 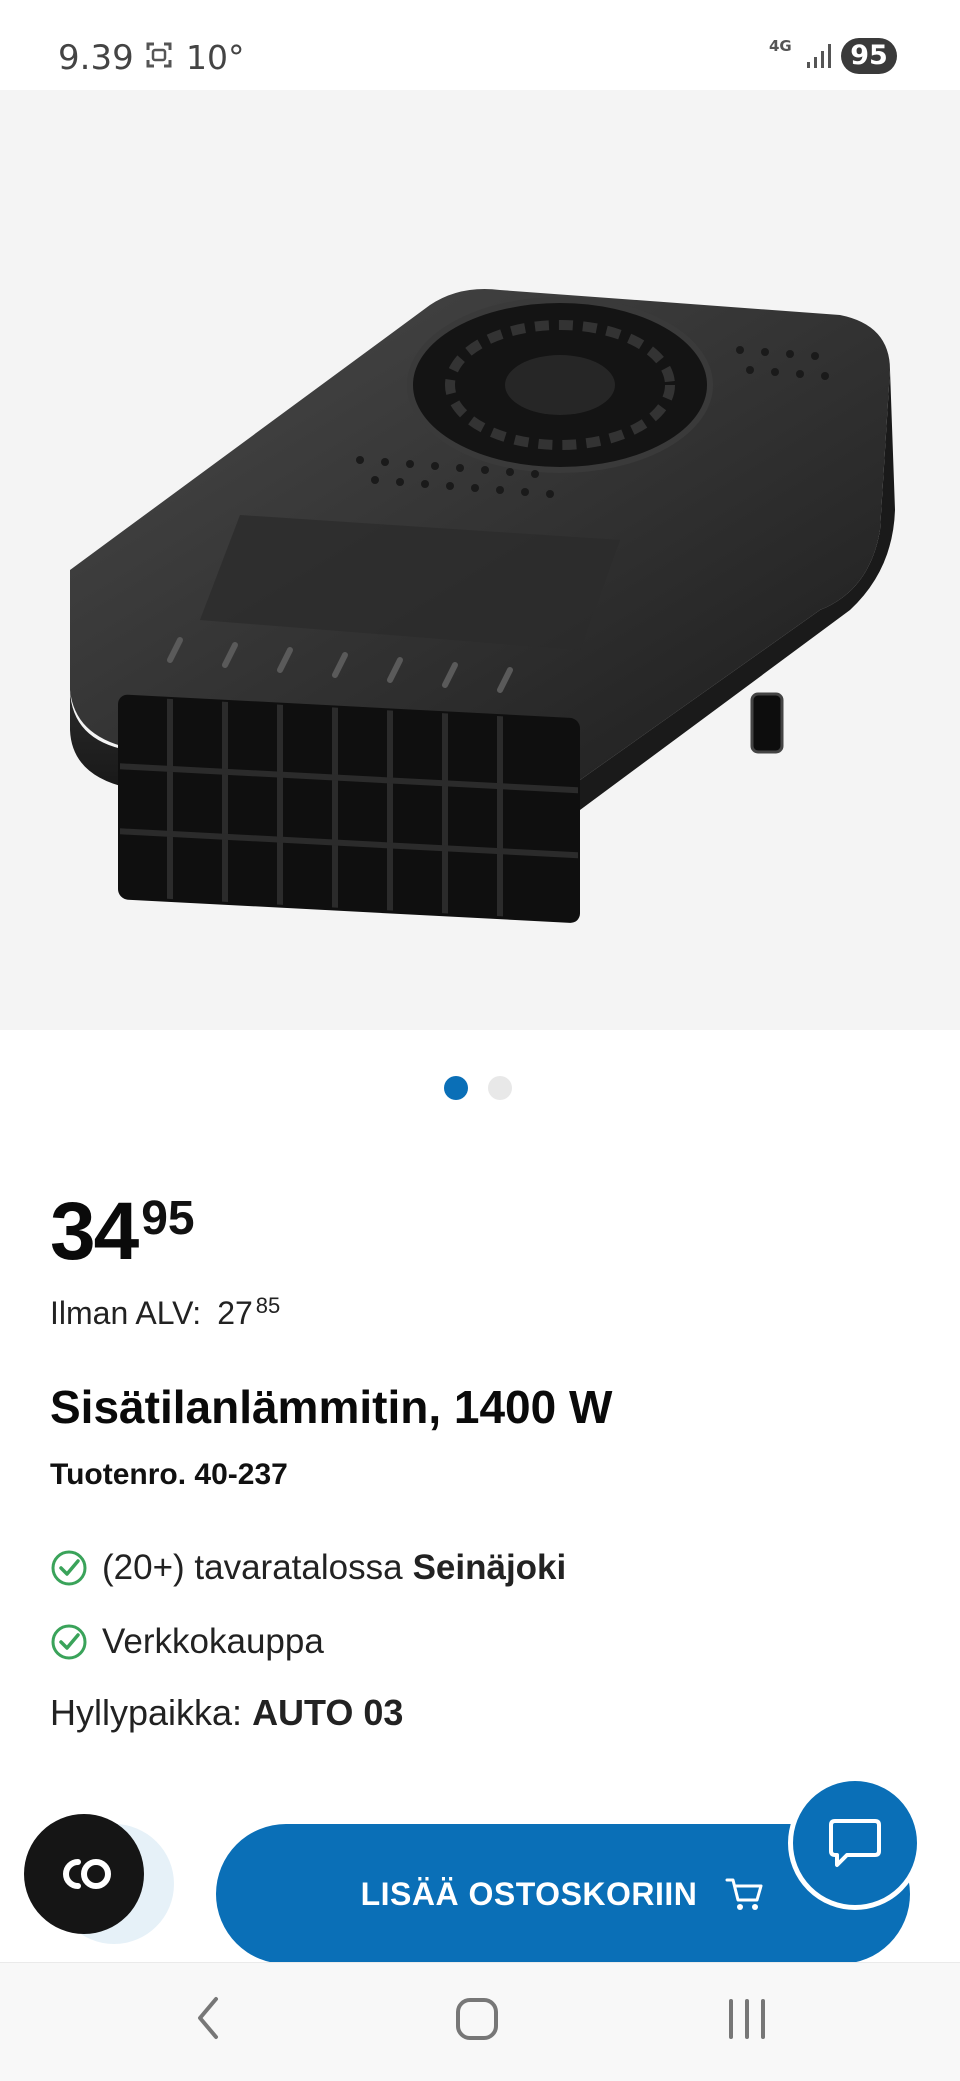 What do you see at coordinates (331, 1407) in the screenshot?
I see `product-title: Sisätilanlämmitin, 1400 W` at bounding box center [331, 1407].